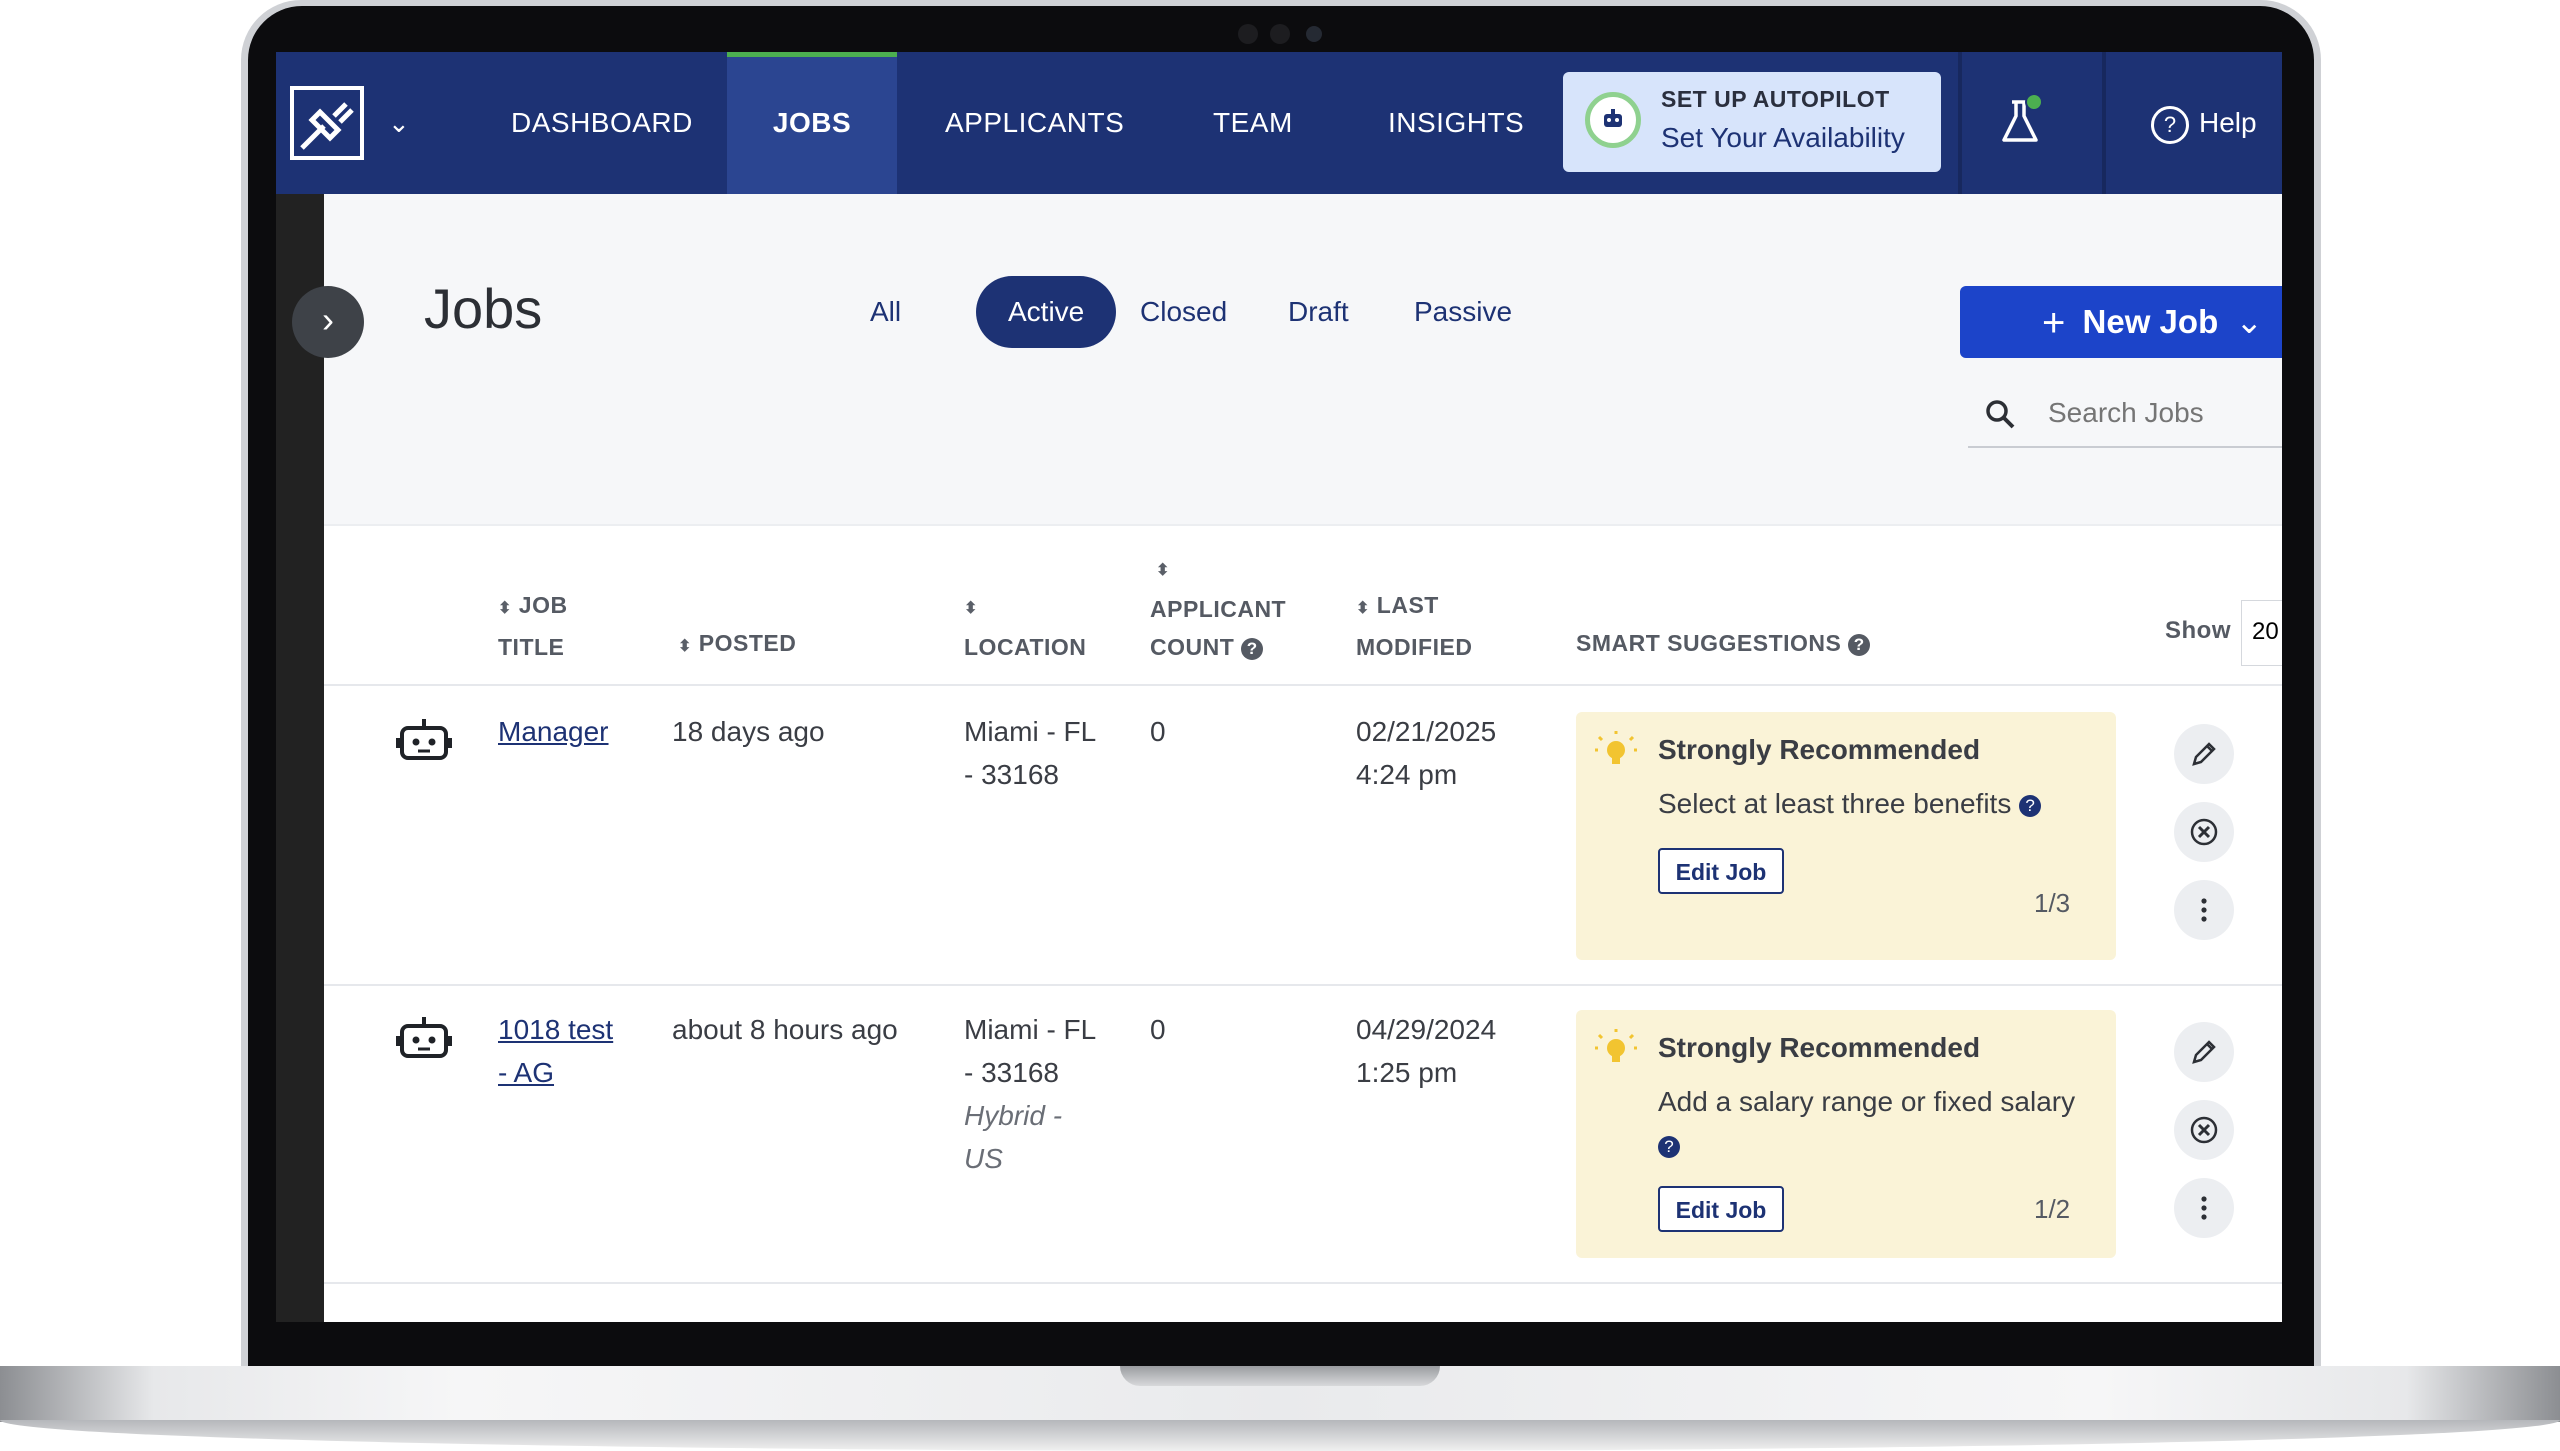  Describe the element at coordinates (1407, 605) in the screenshot. I see `col-label: LAST` at that location.